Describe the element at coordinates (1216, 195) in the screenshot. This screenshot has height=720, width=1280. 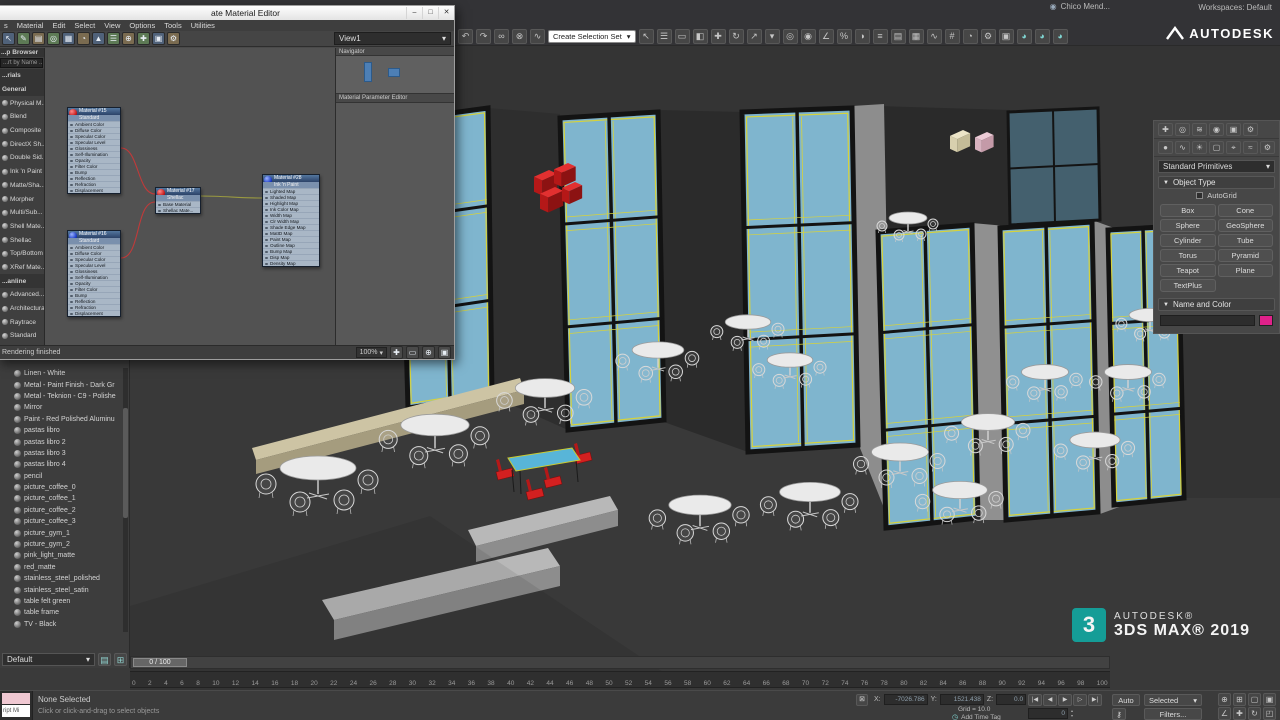
I see `autogrid-checkbox: AutoGrid` at that location.